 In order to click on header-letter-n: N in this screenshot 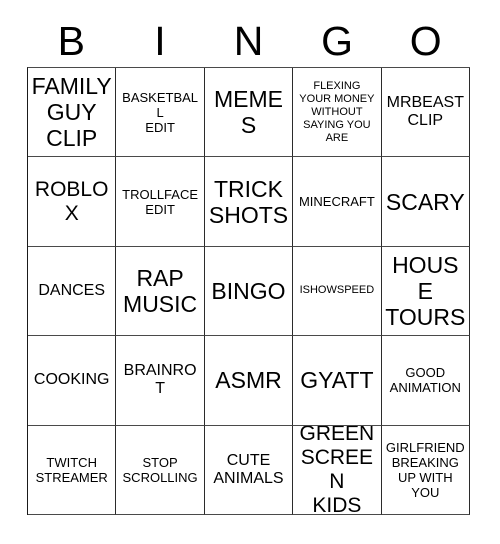, I will do `click(248, 41)`.